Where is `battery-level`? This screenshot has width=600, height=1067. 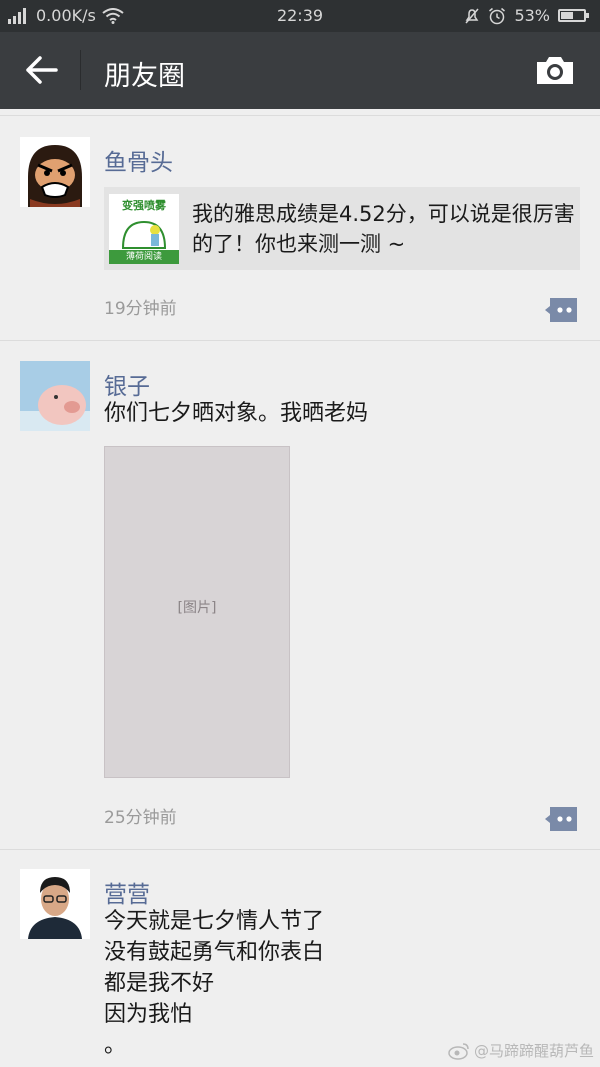
battery-level is located at coordinates (567, 15).